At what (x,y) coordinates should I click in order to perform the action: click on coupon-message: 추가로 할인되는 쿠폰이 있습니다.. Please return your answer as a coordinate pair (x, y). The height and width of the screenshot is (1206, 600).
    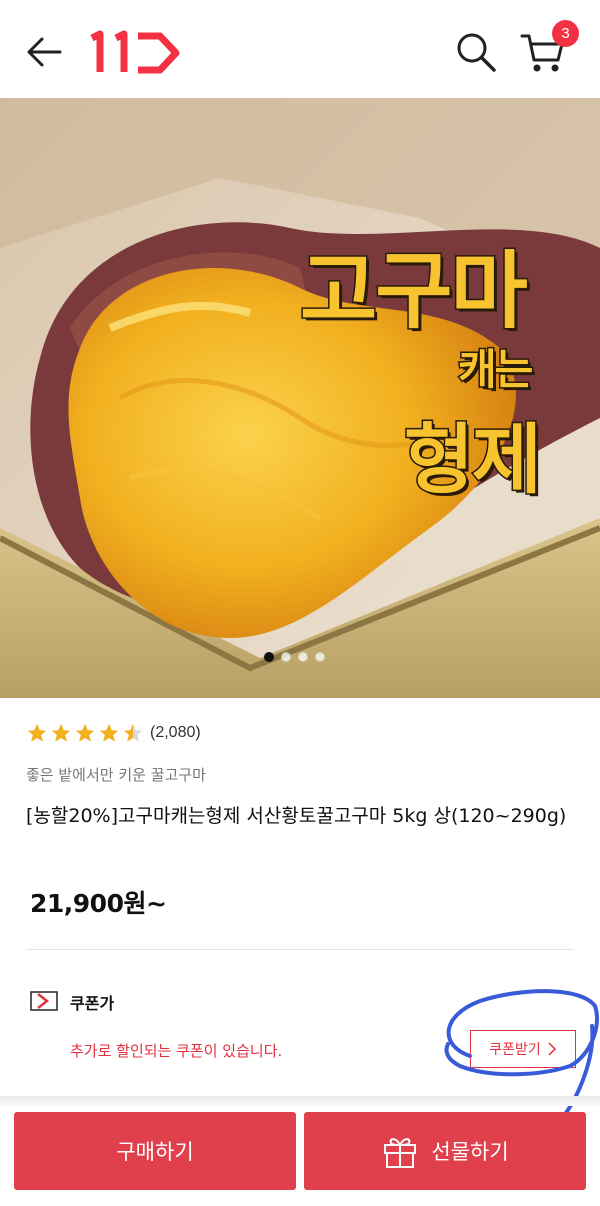
    Looking at the image, I should click on (176, 1051).